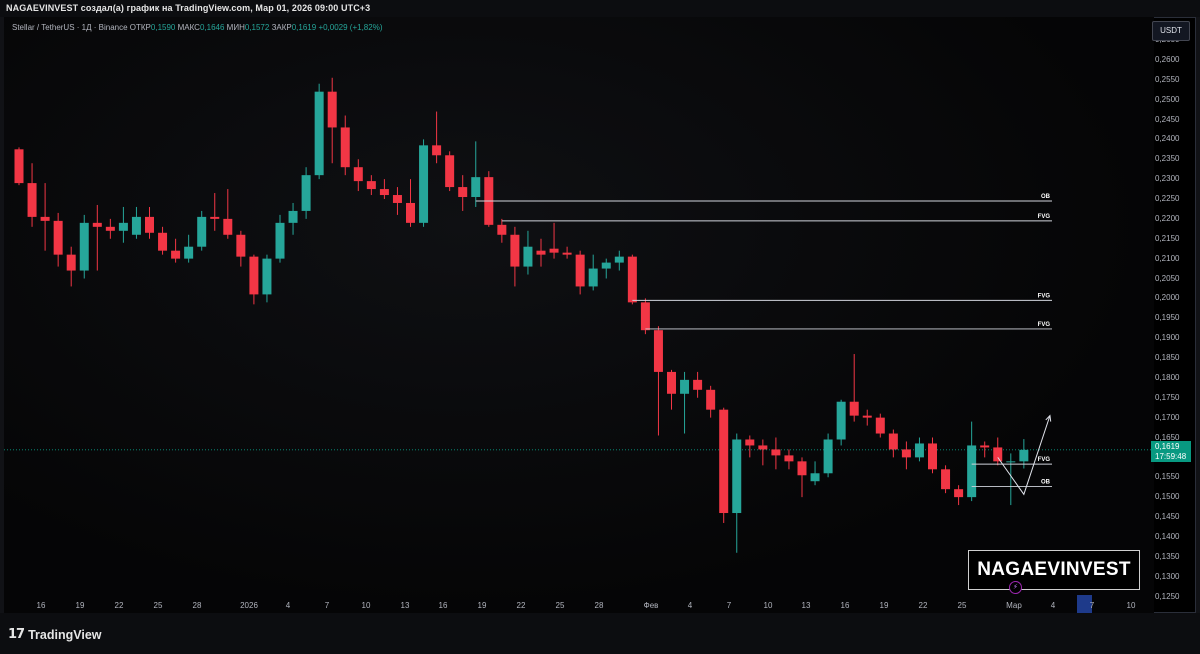 This screenshot has width=1200, height=654. I want to click on price-tick: 0,2150, so click(1167, 238).